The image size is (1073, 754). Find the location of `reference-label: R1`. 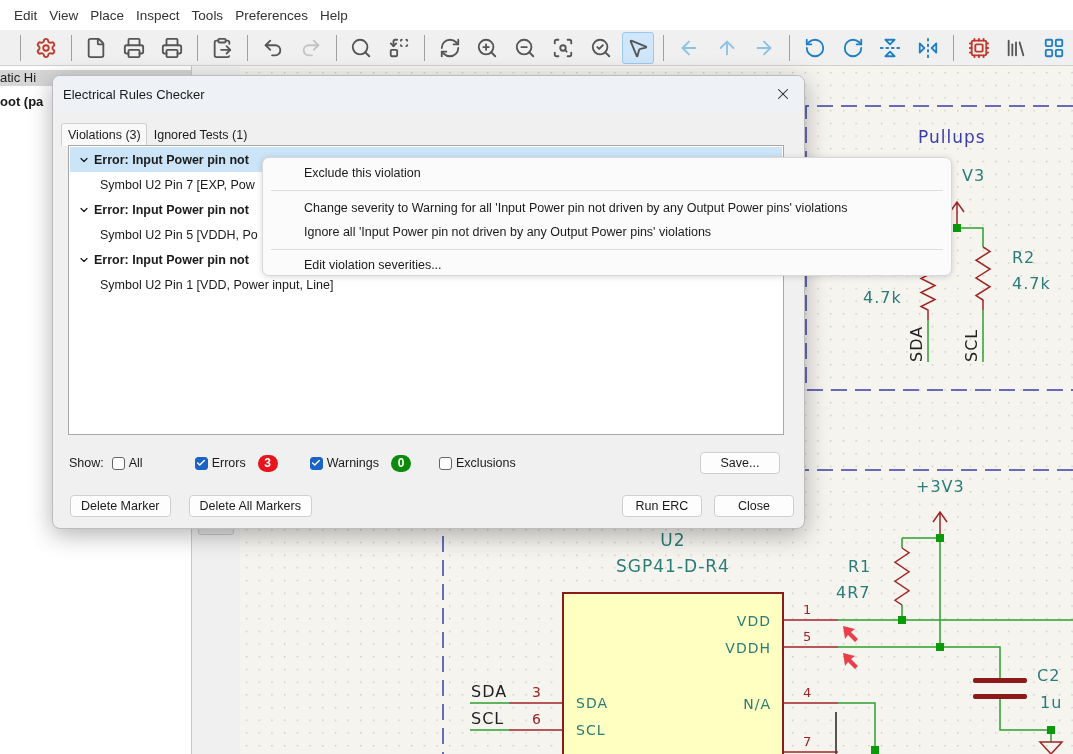

reference-label: R1 is located at coordinates (860, 566).